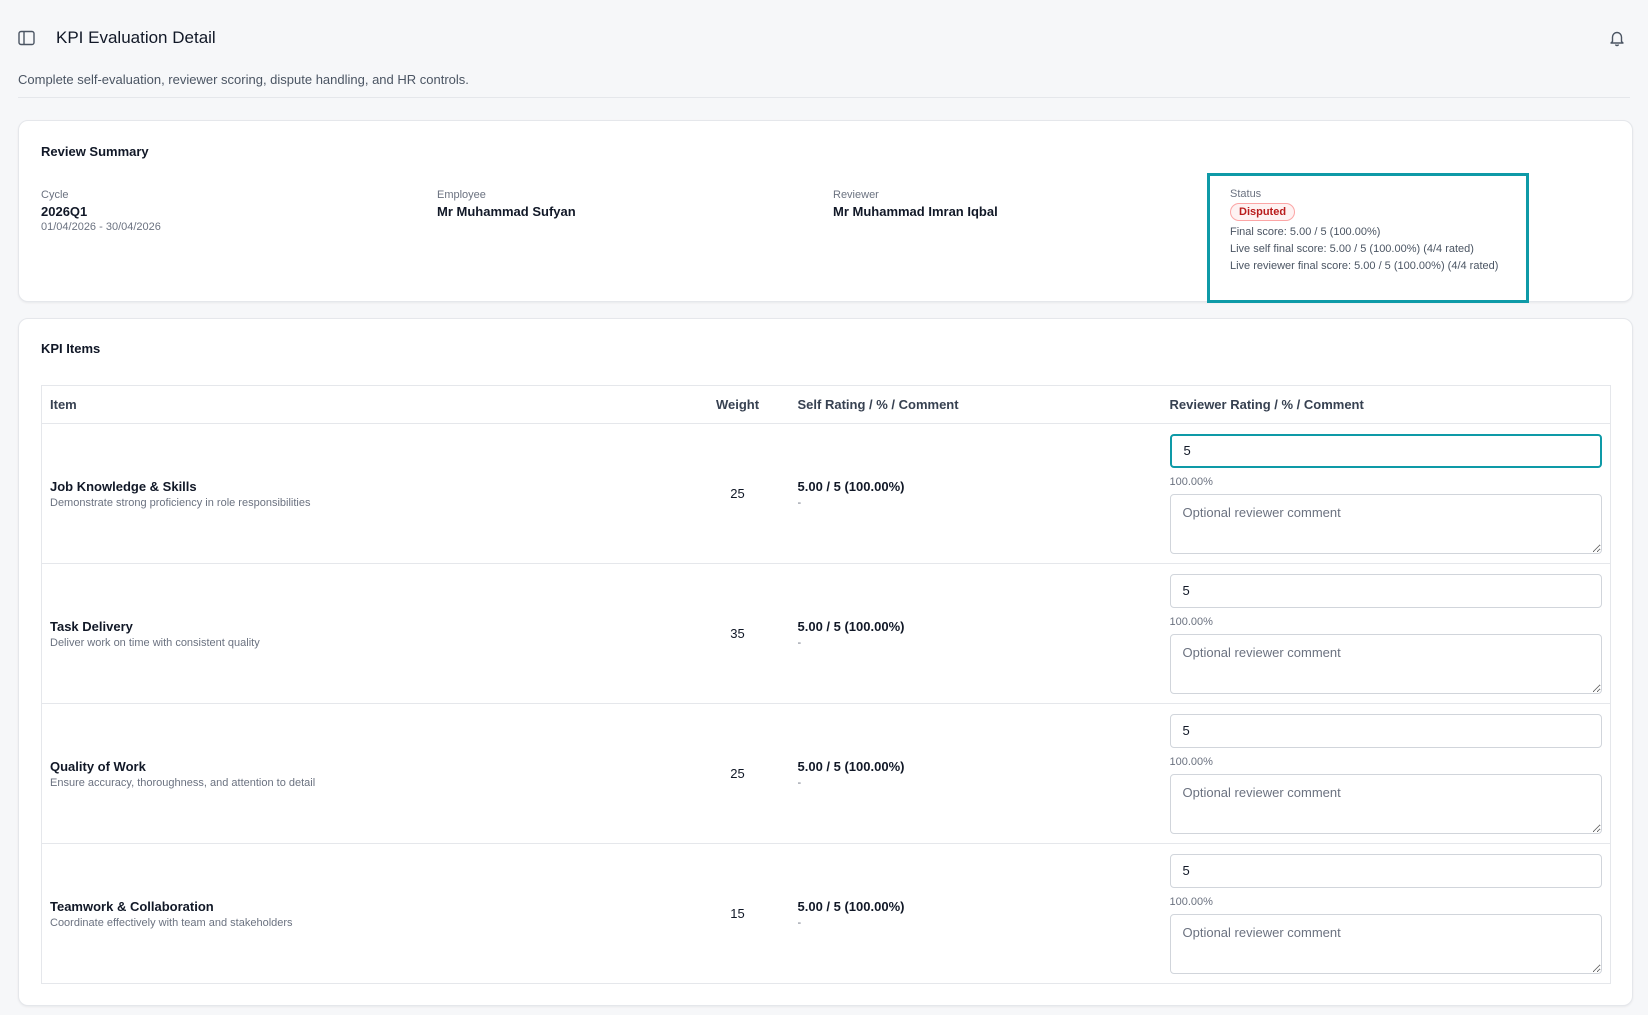 Image resolution: width=1648 pixels, height=1015 pixels. I want to click on column-header-self-rating: Self Rating / % / Comment, so click(972, 404).